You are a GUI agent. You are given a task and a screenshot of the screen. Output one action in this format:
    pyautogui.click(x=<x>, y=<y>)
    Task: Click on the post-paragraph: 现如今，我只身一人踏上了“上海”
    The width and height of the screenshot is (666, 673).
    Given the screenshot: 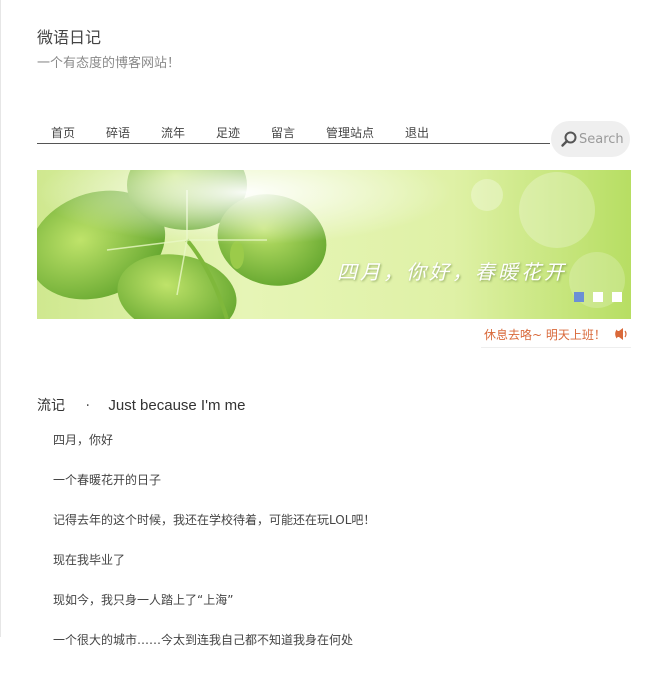 What is the action you would take?
    pyautogui.click(x=143, y=600)
    